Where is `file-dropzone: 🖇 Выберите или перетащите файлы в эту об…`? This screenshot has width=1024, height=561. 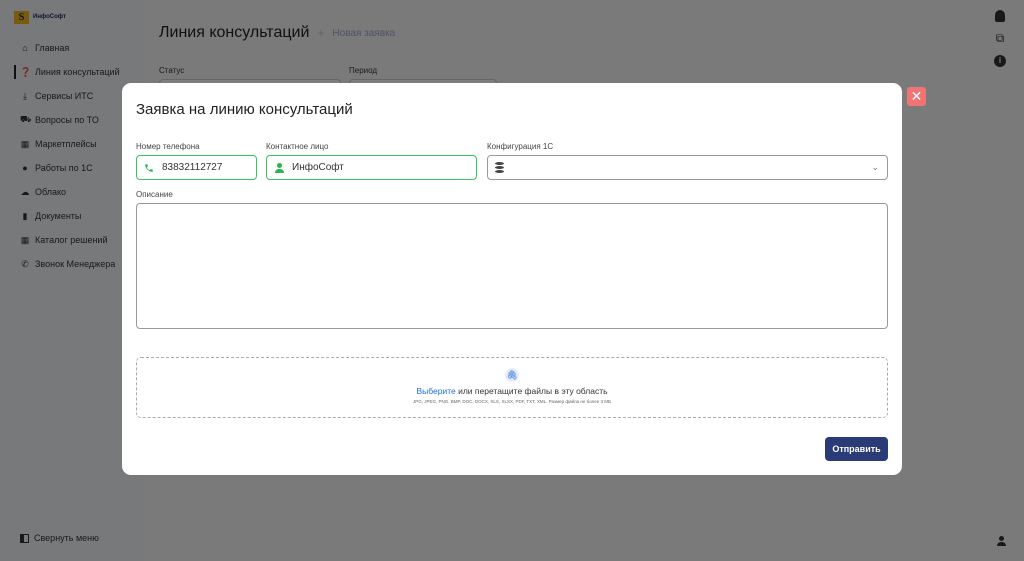 file-dropzone: 🖇 Выберите или перетащите файлы в эту об… is located at coordinates (512, 387).